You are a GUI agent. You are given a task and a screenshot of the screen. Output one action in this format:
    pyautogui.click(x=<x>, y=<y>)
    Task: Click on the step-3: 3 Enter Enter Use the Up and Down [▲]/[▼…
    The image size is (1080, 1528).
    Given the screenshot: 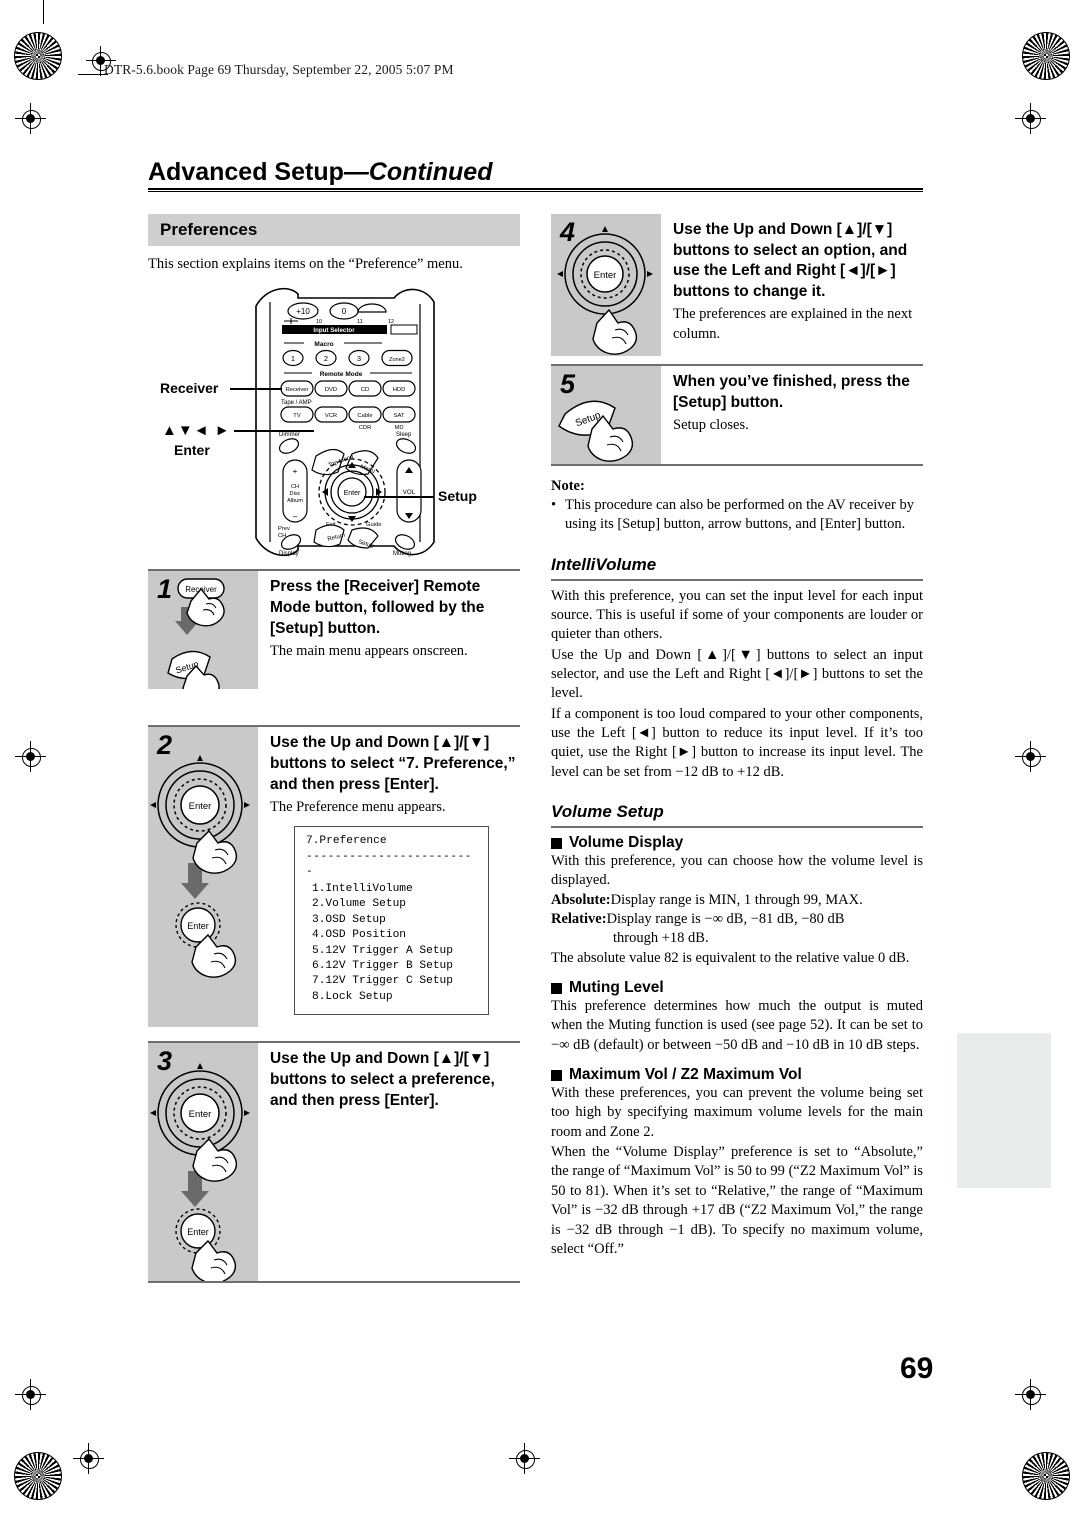 What is the action you would take?
    pyautogui.click(x=334, y=1161)
    